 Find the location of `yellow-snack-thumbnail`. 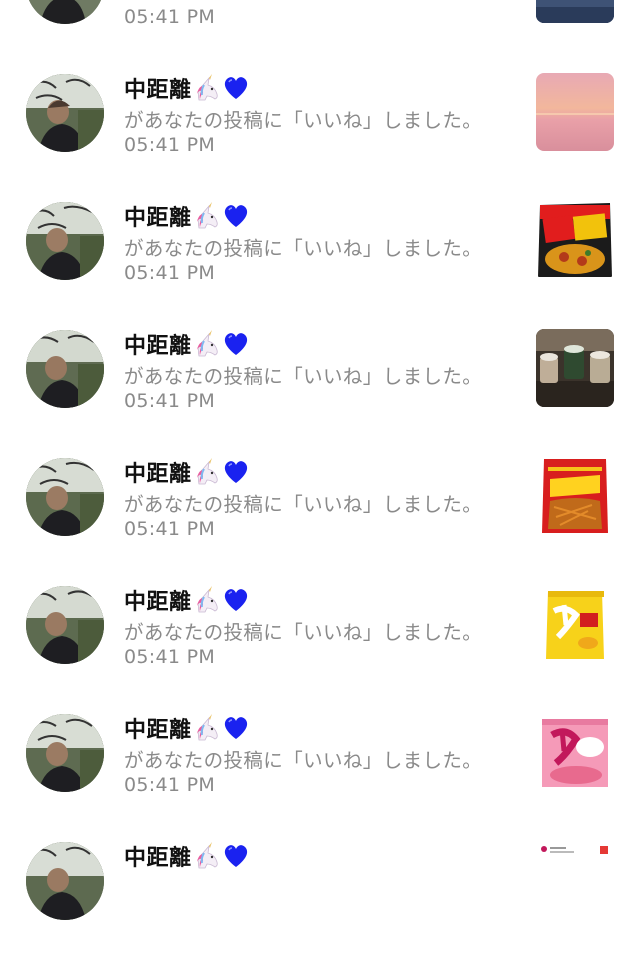

yellow-snack-thumbnail is located at coordinates (575, 624).